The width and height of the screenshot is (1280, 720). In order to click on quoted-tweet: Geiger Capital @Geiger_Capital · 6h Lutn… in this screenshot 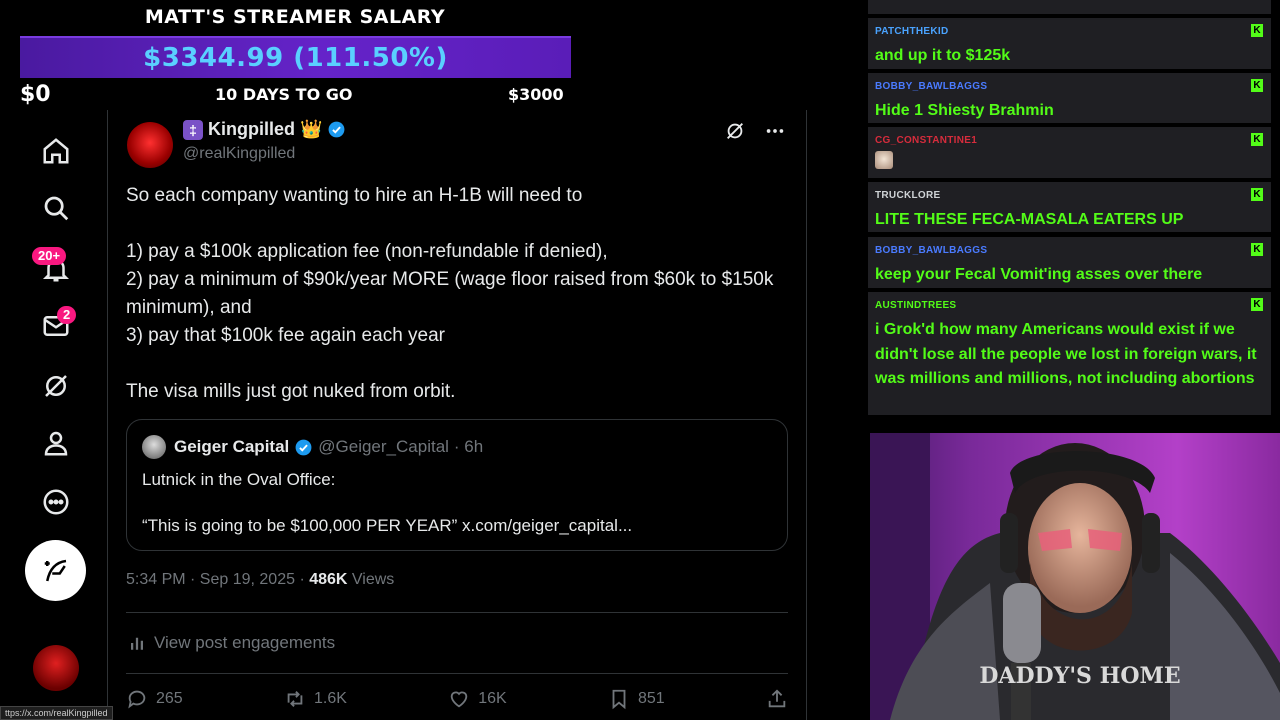, I will do `click(457, 485)`.